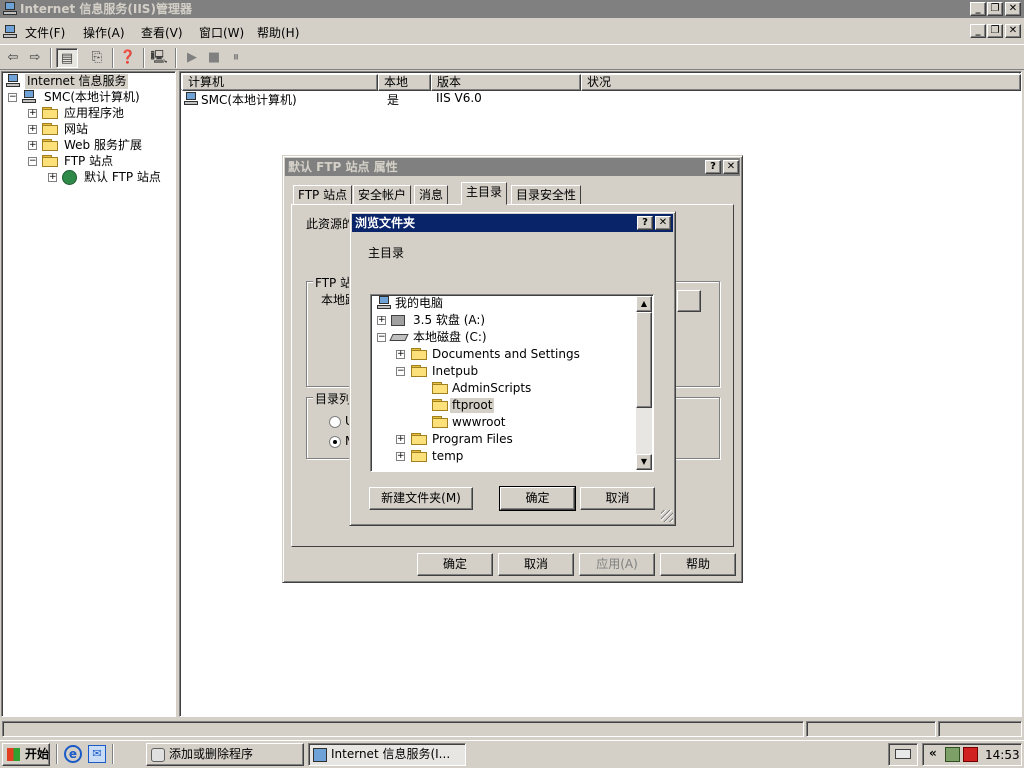 The width and height of the screenshot is (1024, 768). Describe the element at coordinates (278, 32) in the screenshot. I see `menu-help: 帮助(H)` at that location.